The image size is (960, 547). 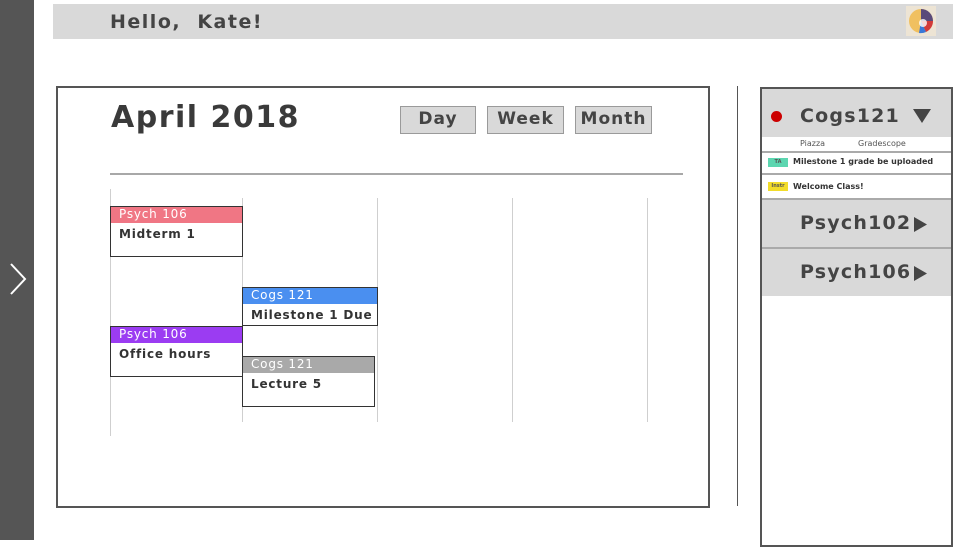 I want to click on calendar-event: Psych 106 Midterm 1, so click(x=176, y=231).